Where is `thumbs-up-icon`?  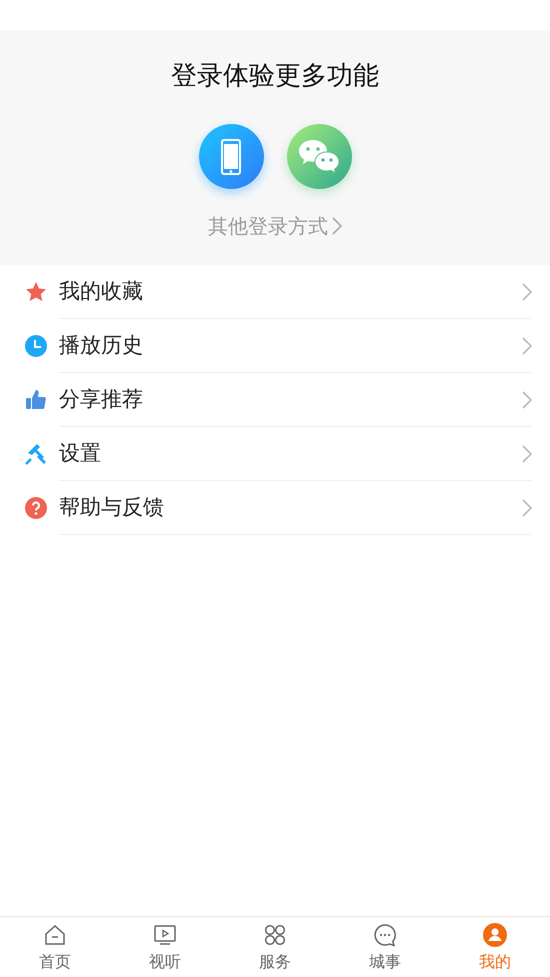 thumbs-up-icon is located at coordinates (36, 400).